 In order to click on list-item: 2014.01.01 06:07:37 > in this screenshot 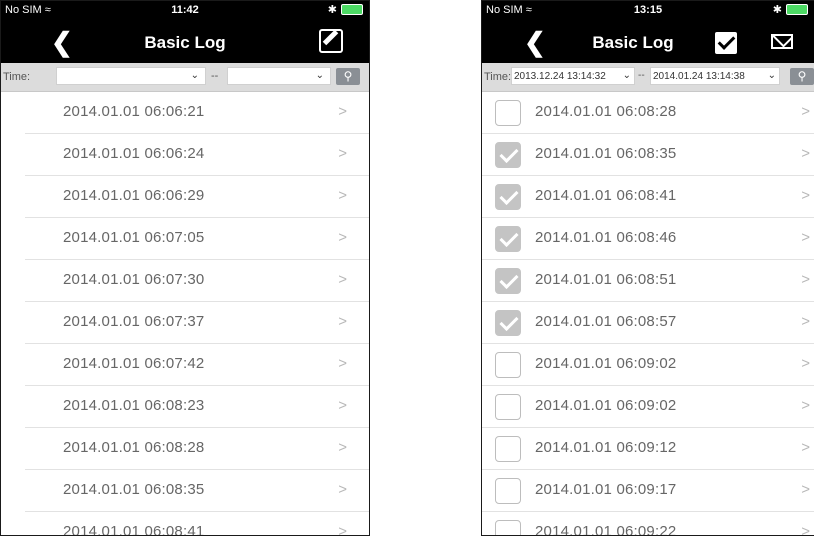, I will do `click(197, 323)`.